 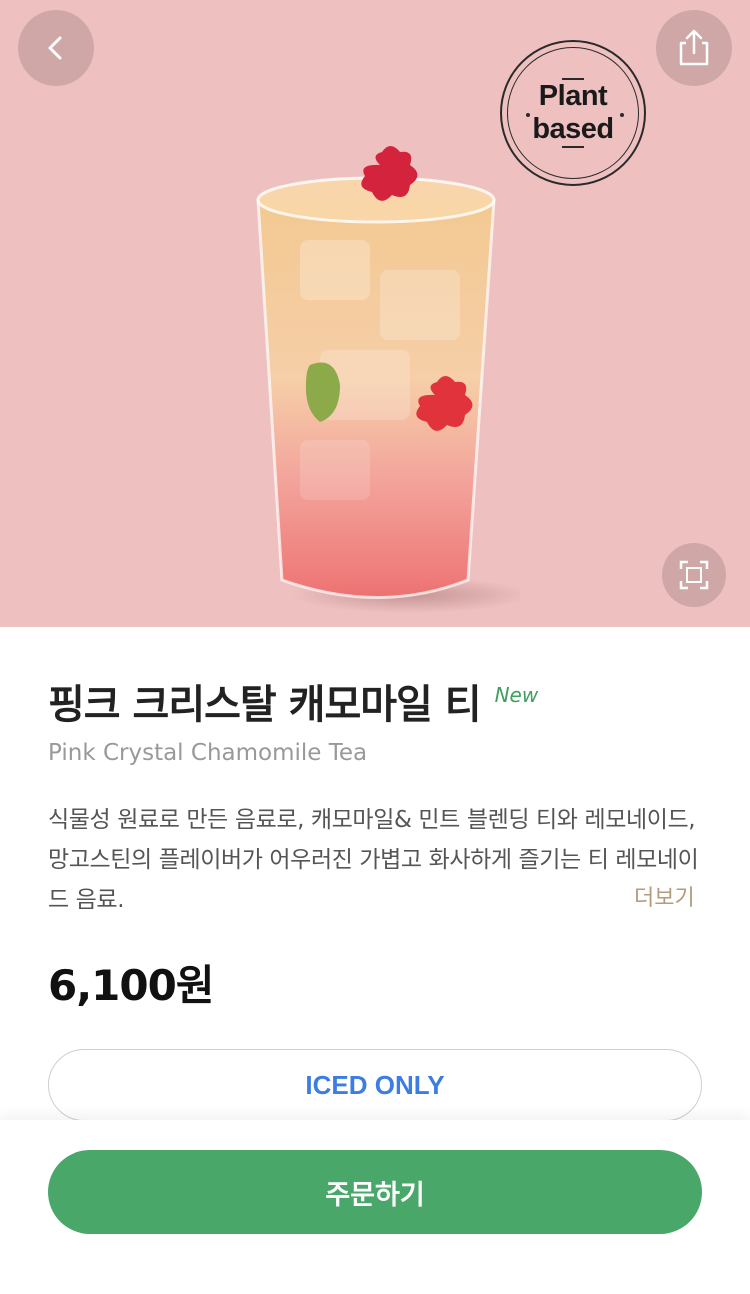 I want to click on product-title-row: 핑크 크리스탈 캐모마일 티 New, so click(x=378, y=701).